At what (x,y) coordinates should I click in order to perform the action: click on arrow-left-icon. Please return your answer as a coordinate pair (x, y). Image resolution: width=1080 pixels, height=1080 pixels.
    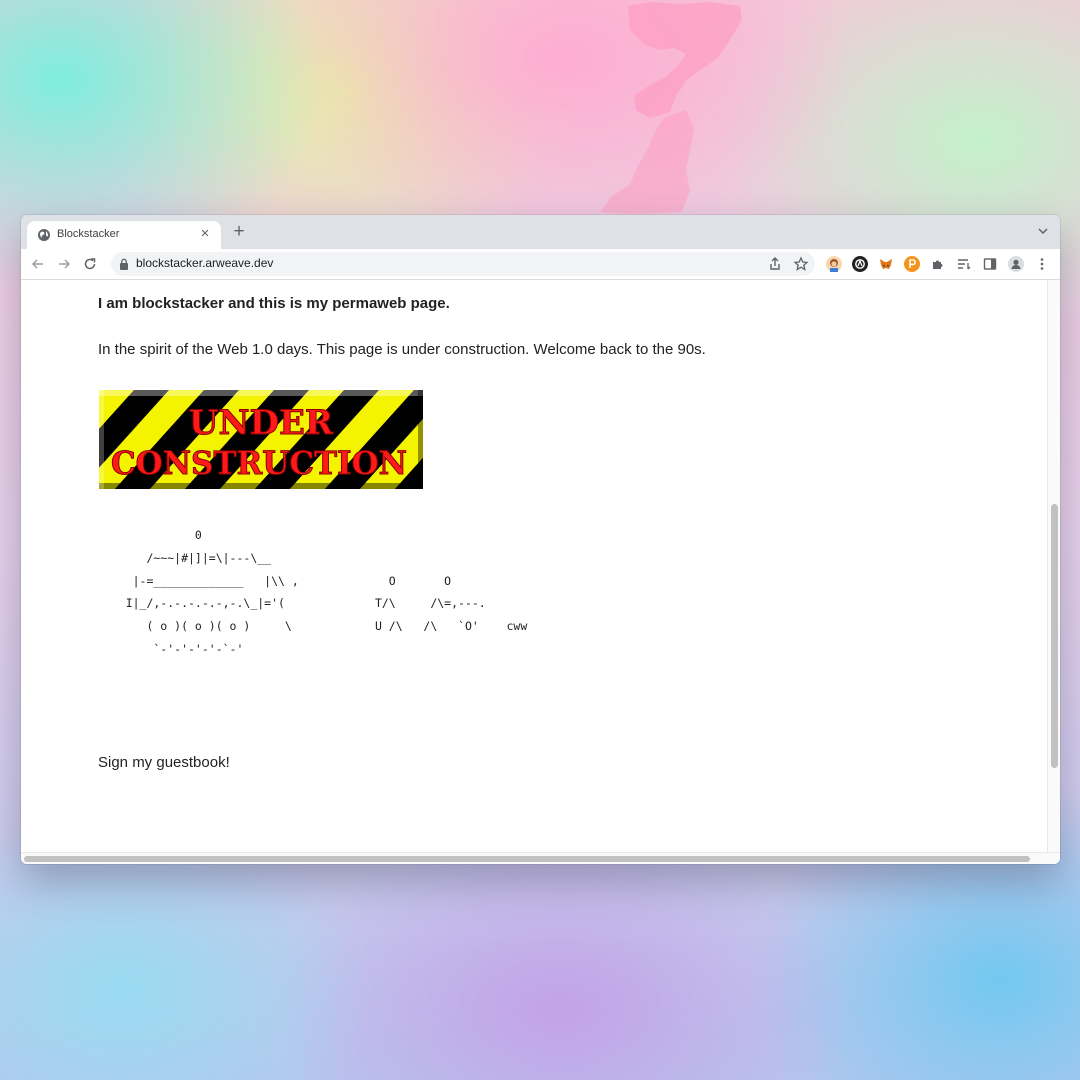
    Looking at the image, I should click on (38, 264).